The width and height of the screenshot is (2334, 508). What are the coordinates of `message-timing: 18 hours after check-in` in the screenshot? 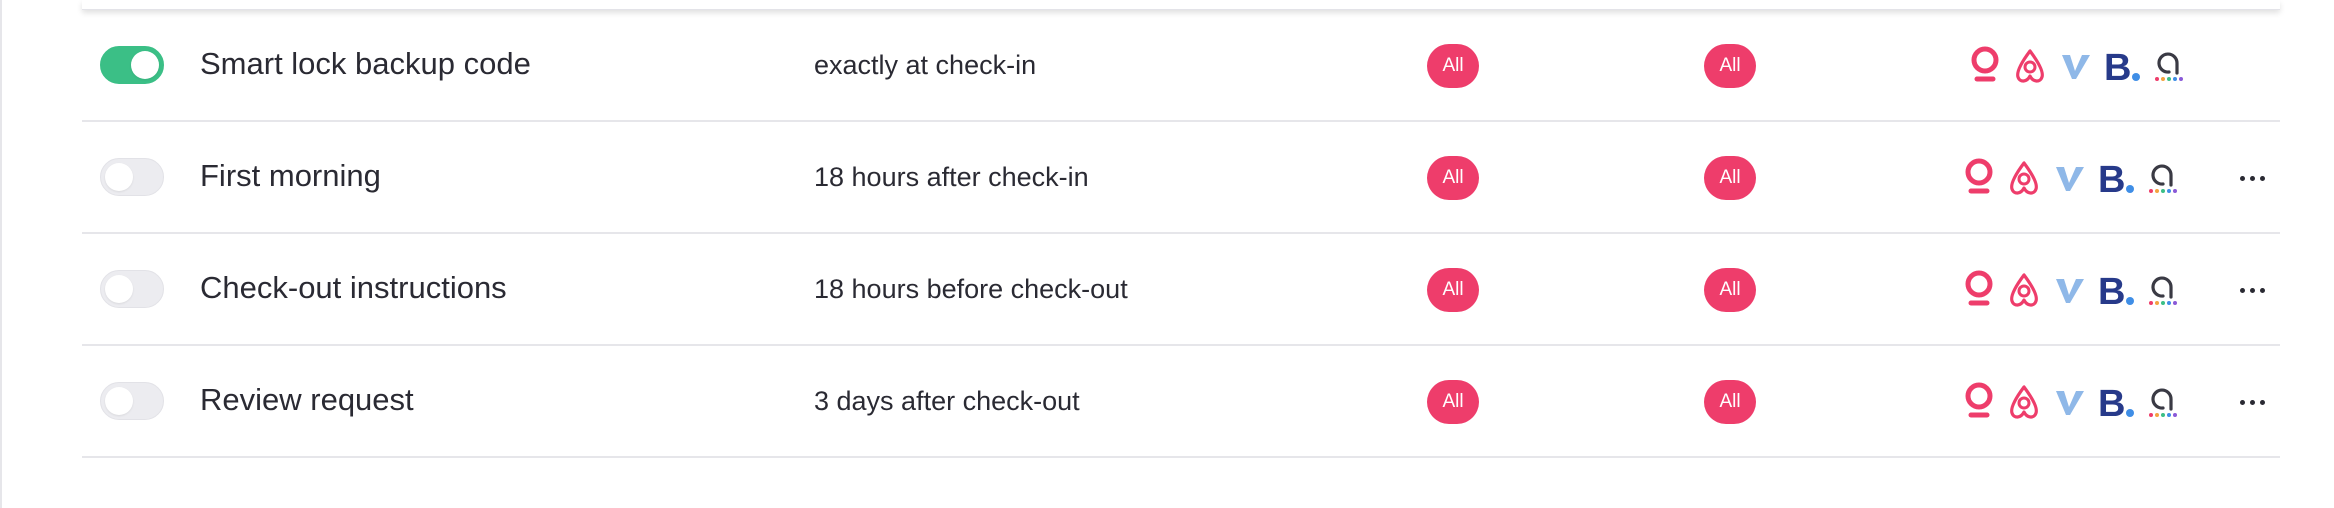 It's located at (951, 177).